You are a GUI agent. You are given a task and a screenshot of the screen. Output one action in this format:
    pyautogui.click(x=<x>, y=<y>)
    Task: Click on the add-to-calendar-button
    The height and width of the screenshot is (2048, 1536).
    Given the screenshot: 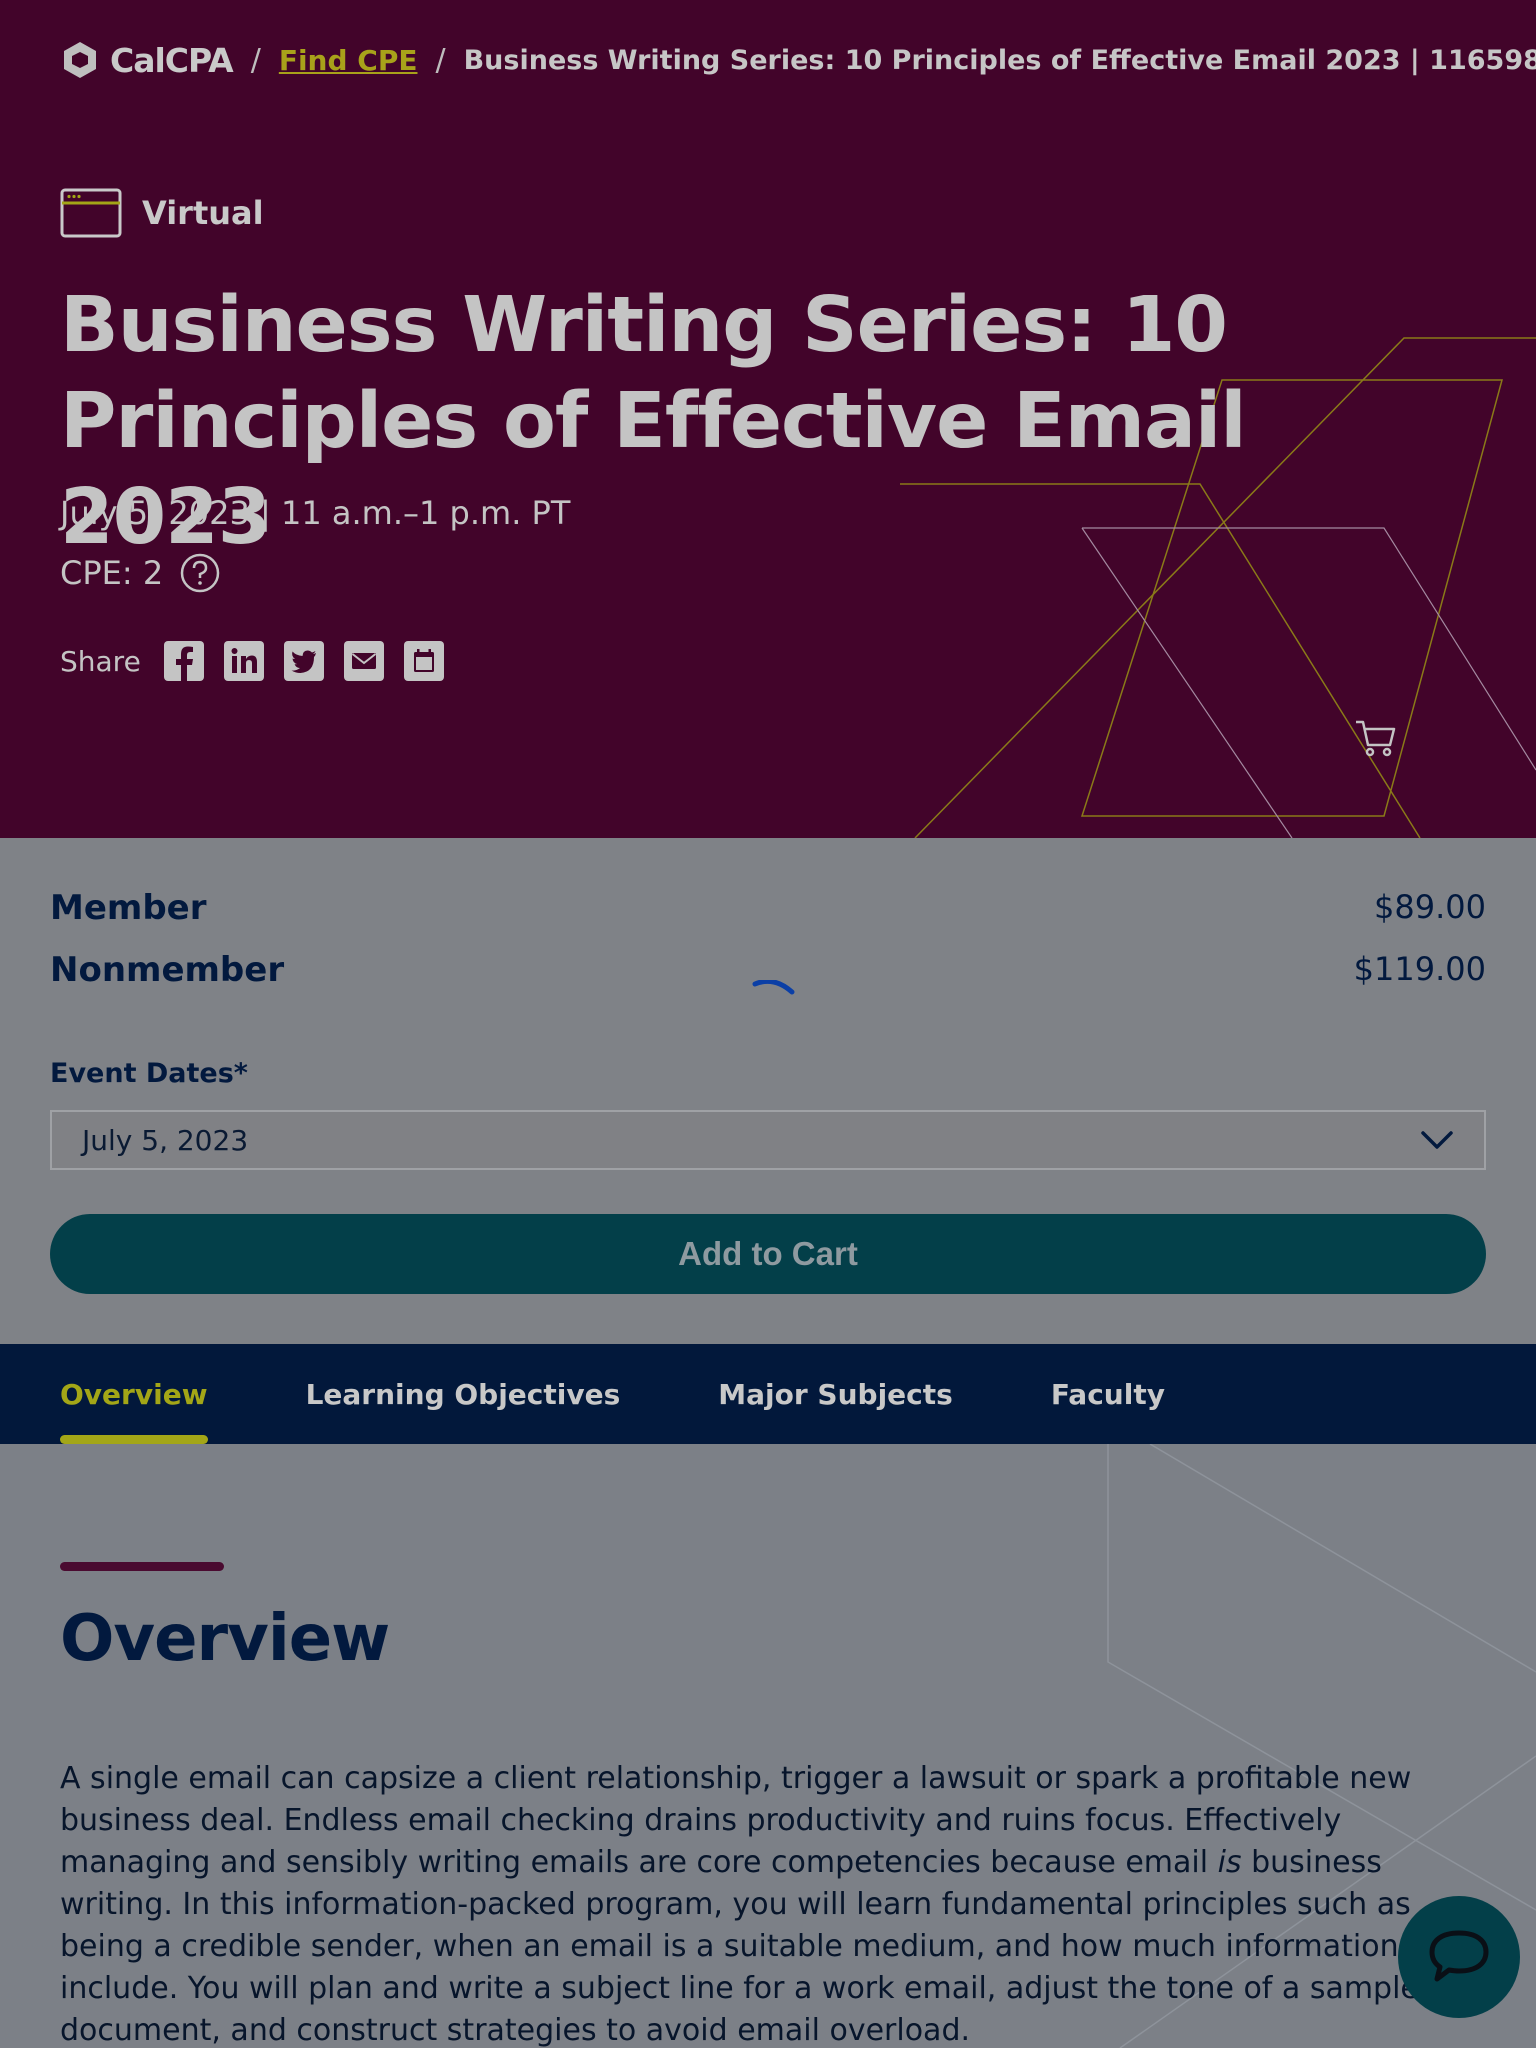 What is the action you would take?
    pyautogui.click(x=424, y=661)
    